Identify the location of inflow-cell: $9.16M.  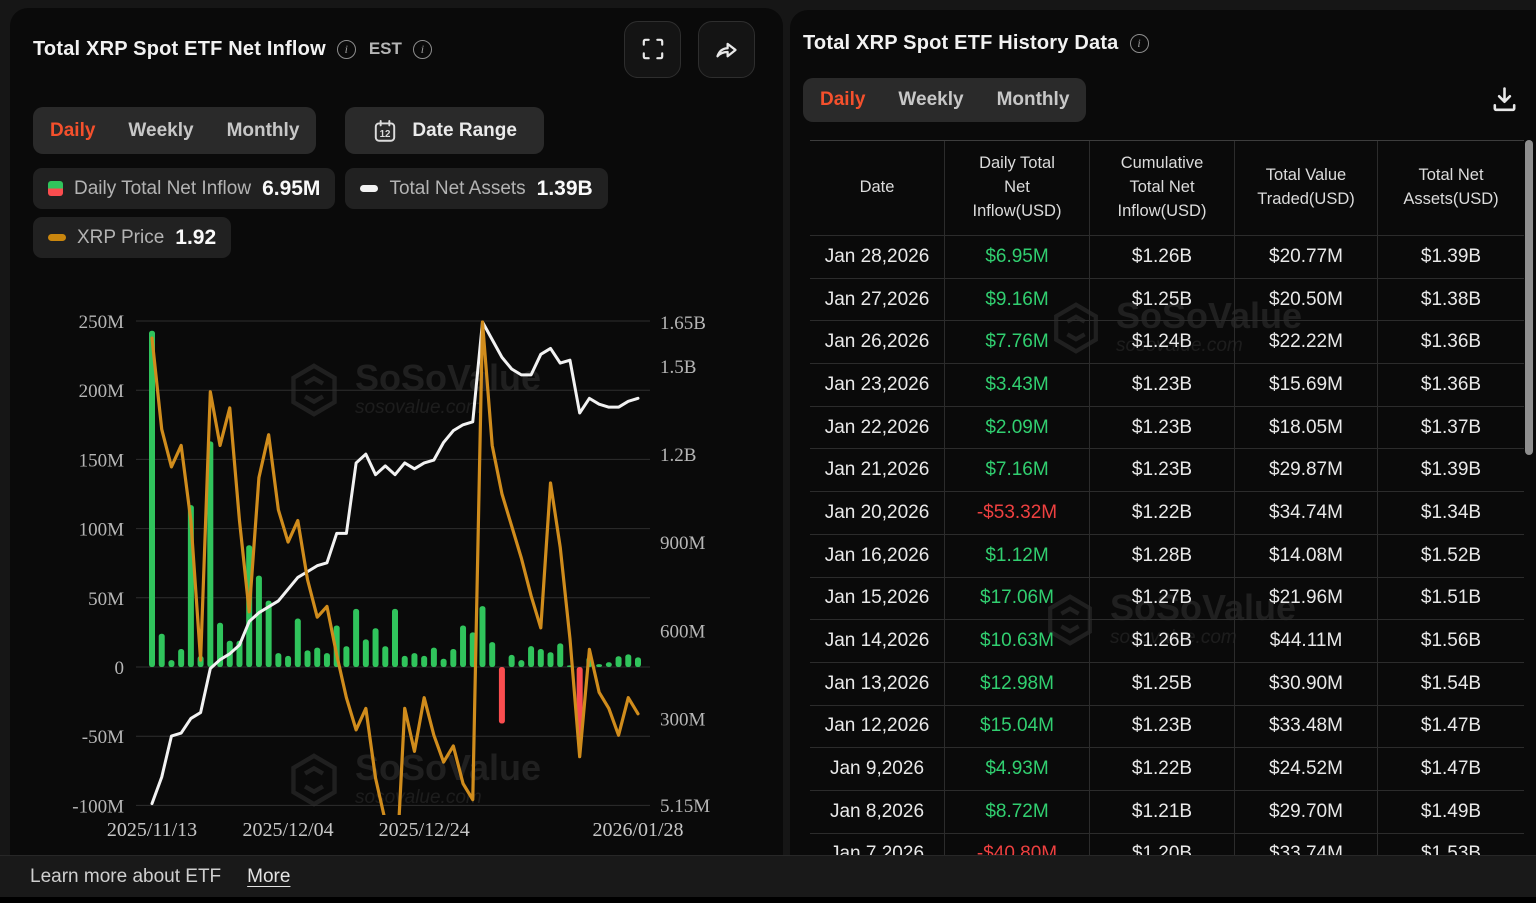
(1017, 300).